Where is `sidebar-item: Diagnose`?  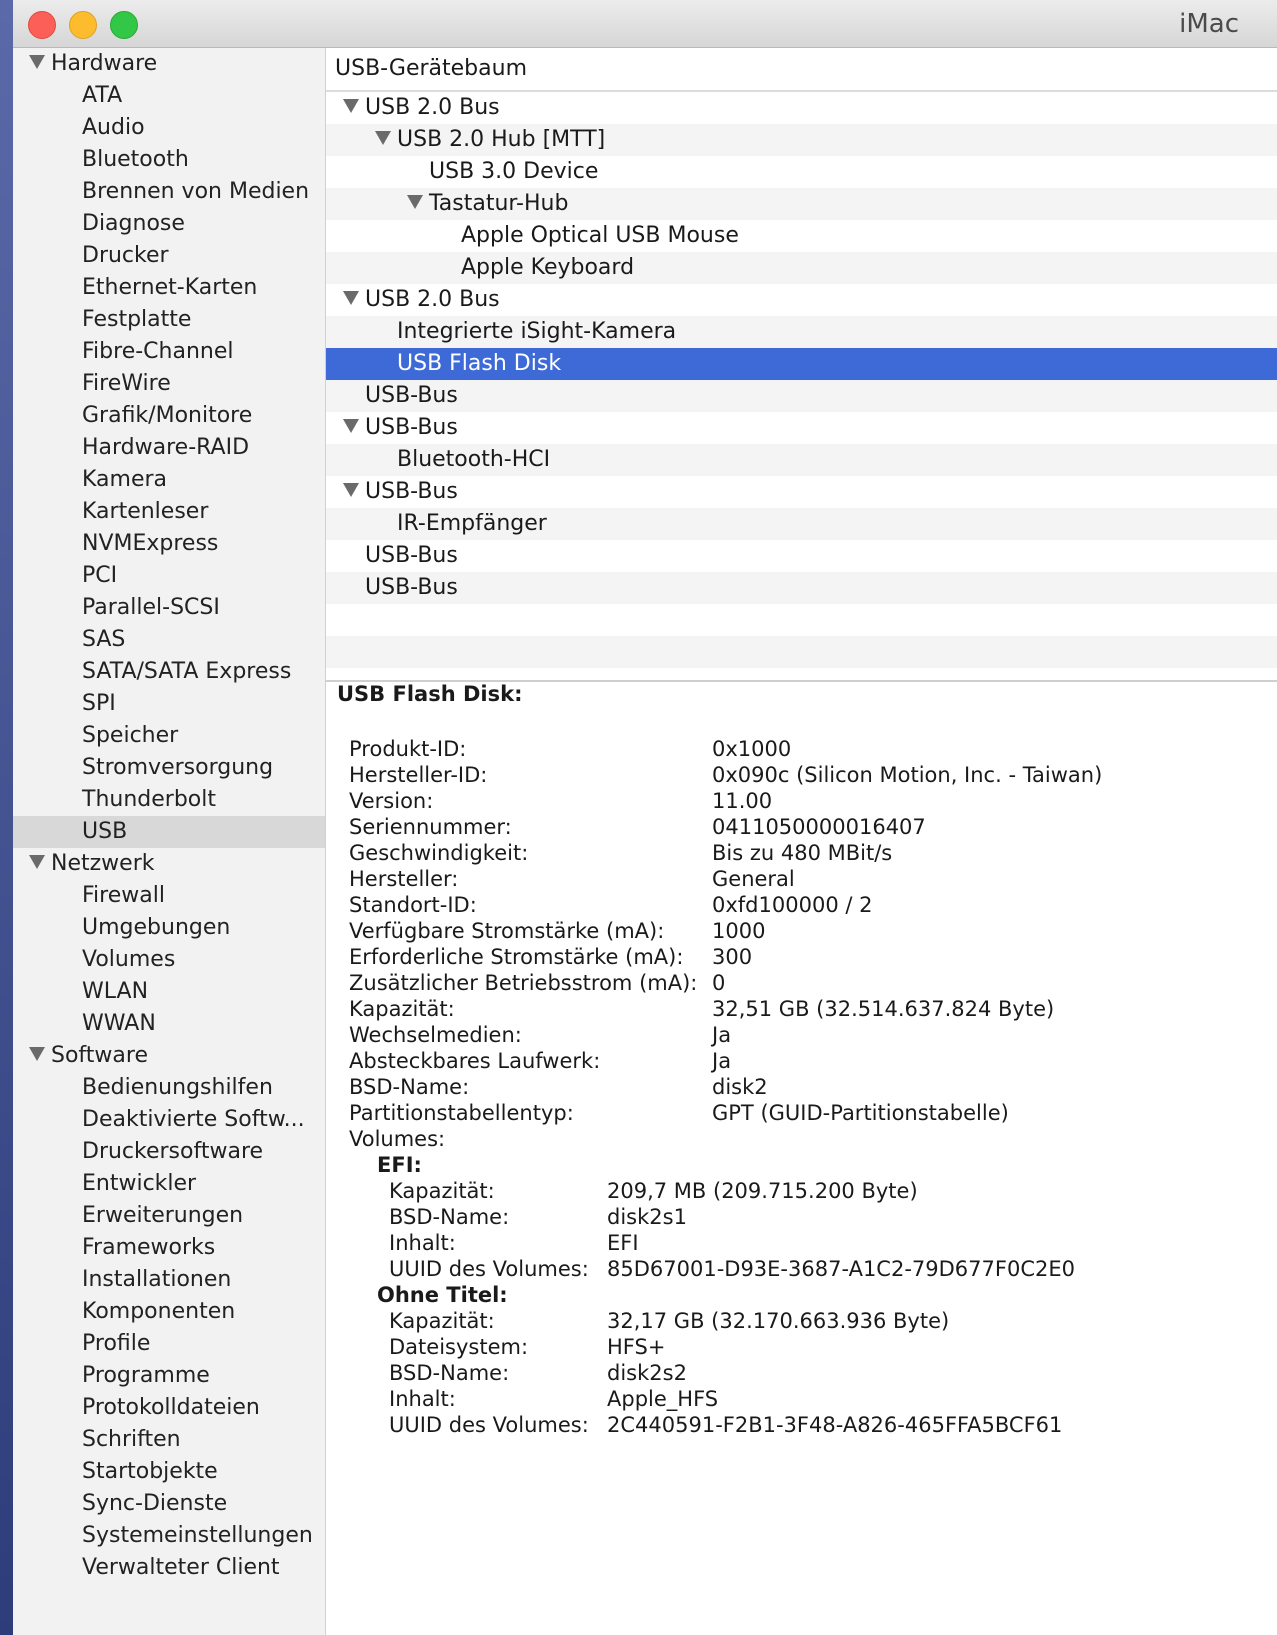 sidebar-item: Diagnose is located at coordinates (169, 224).